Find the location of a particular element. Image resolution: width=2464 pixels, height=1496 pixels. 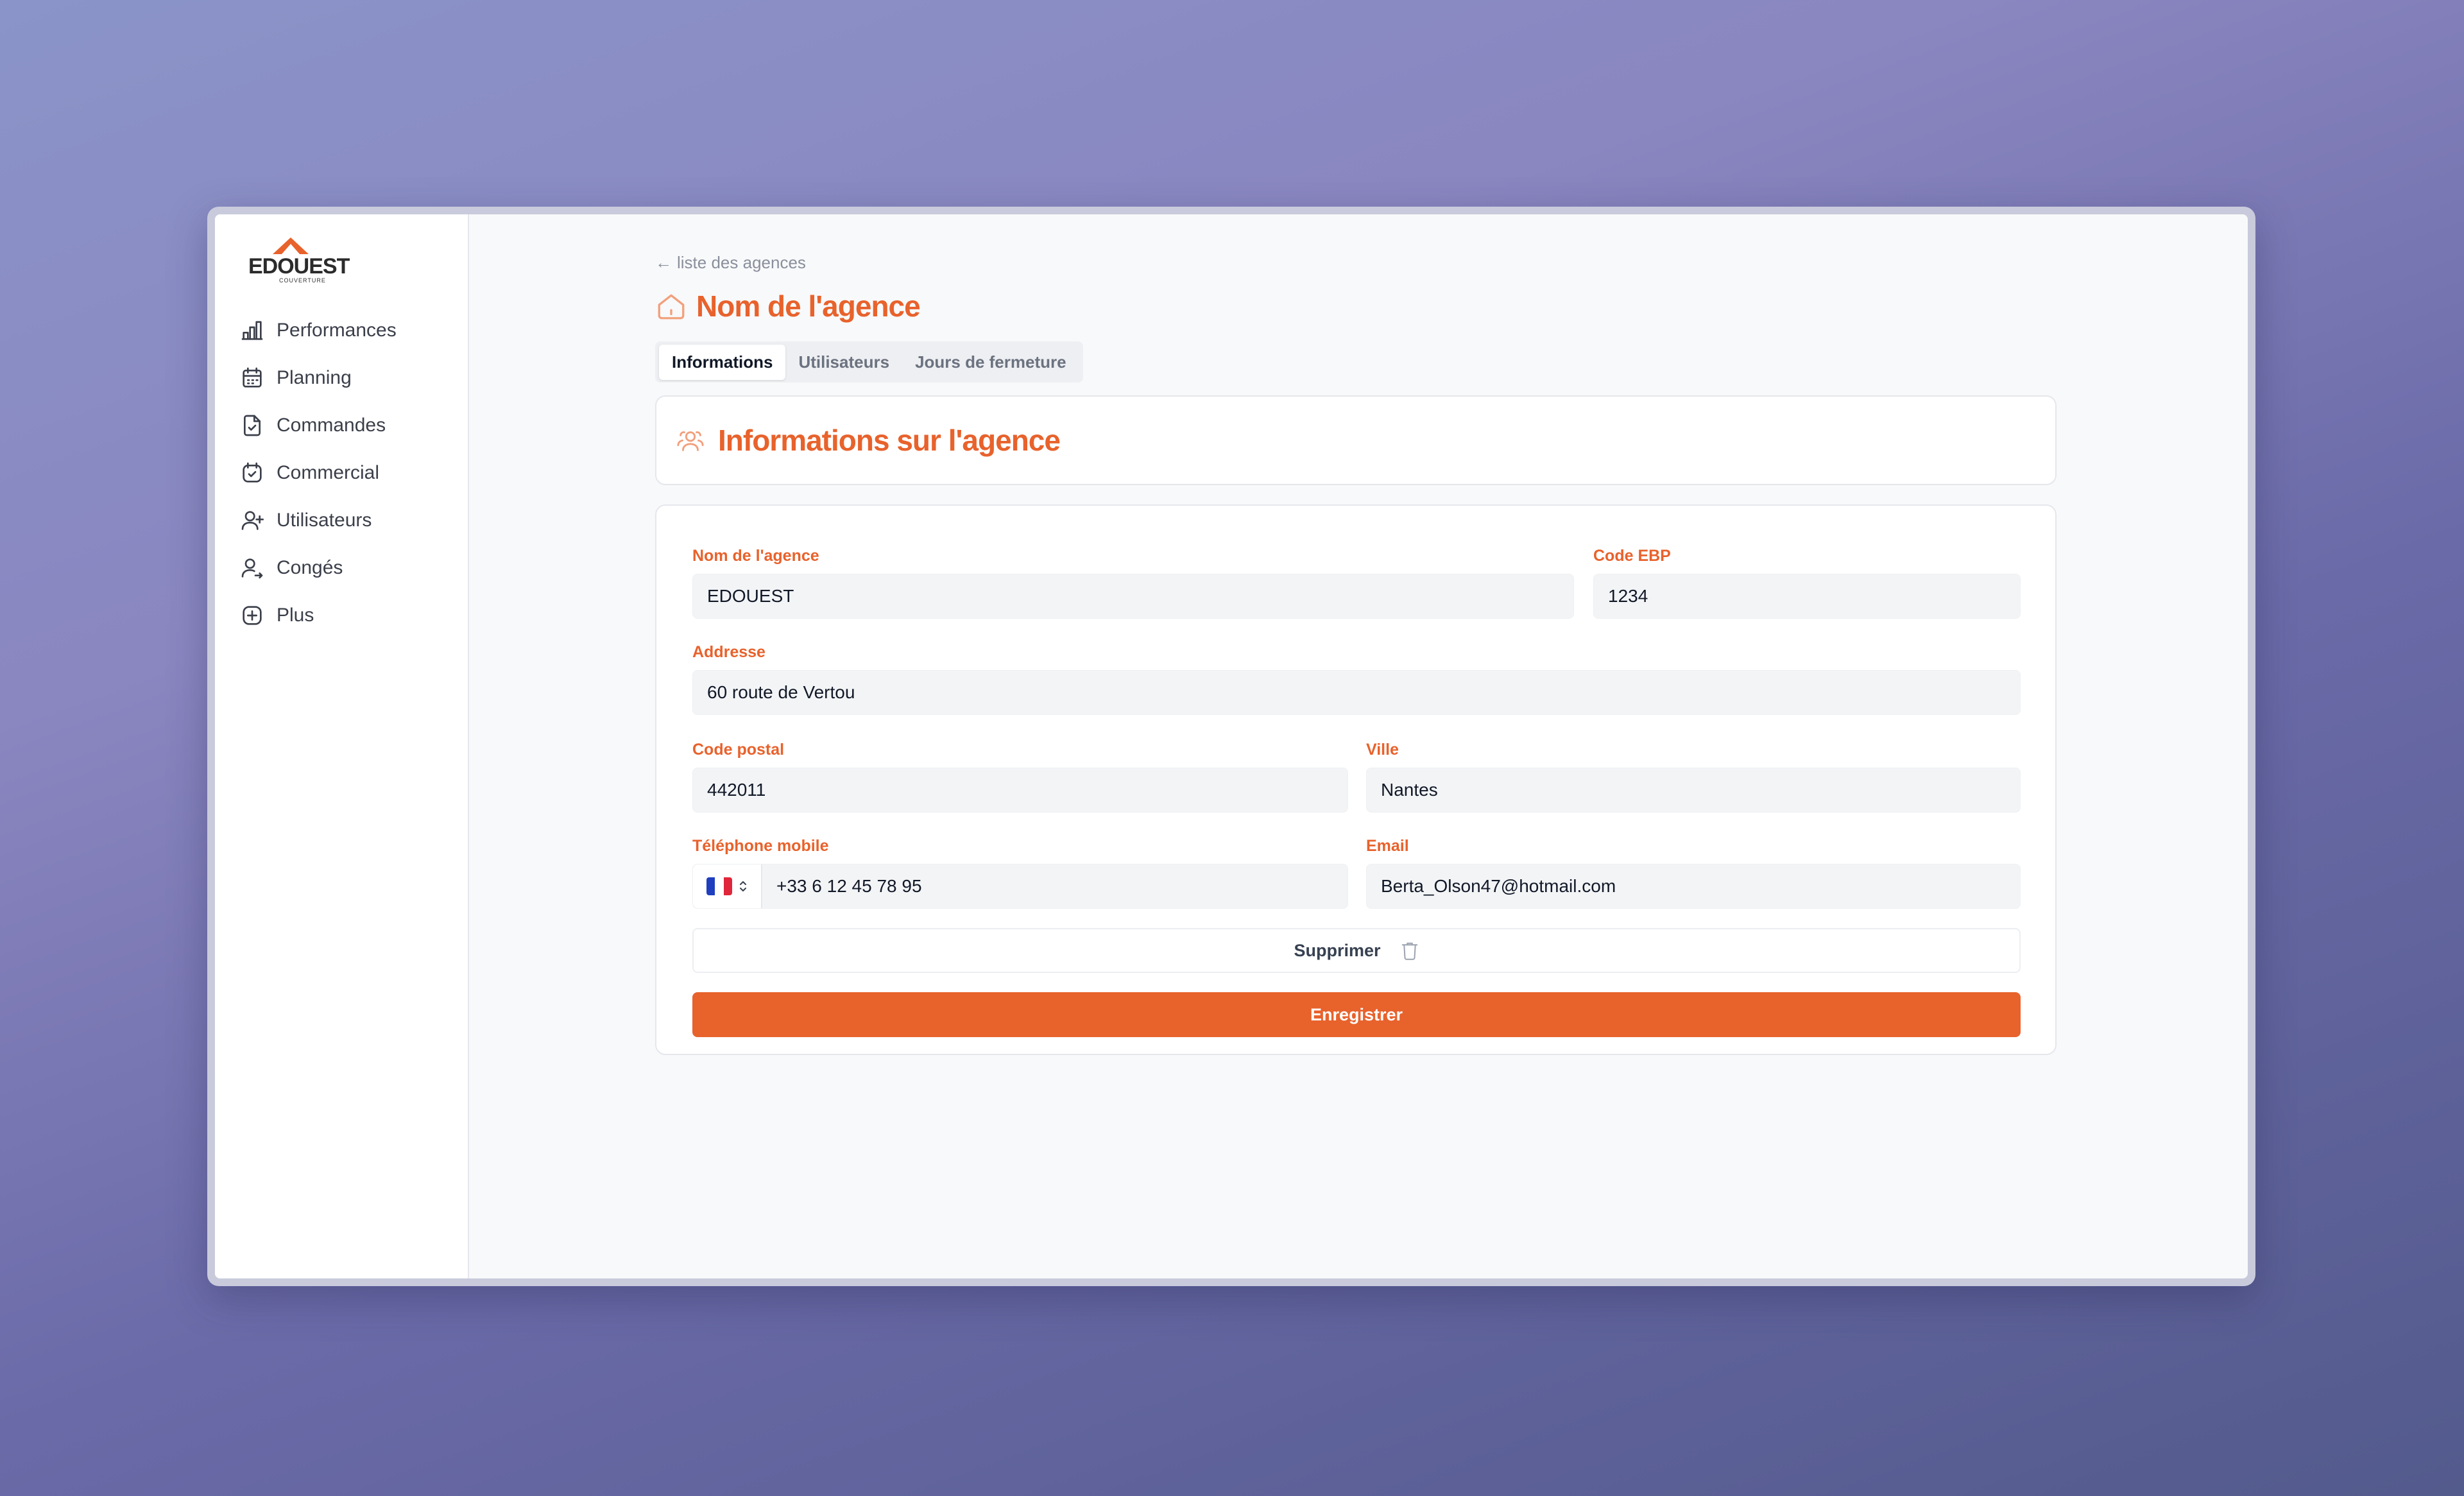

sidebar-item-label: Plus is located at coordinates (296, 615).